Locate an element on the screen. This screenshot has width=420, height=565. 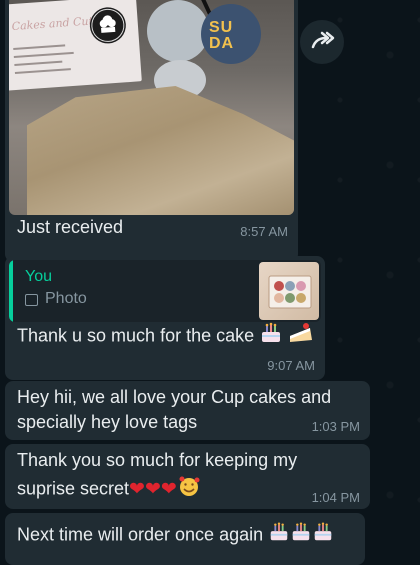
smiling-face-with-hearts-icon is located at coordinates (189, 489).